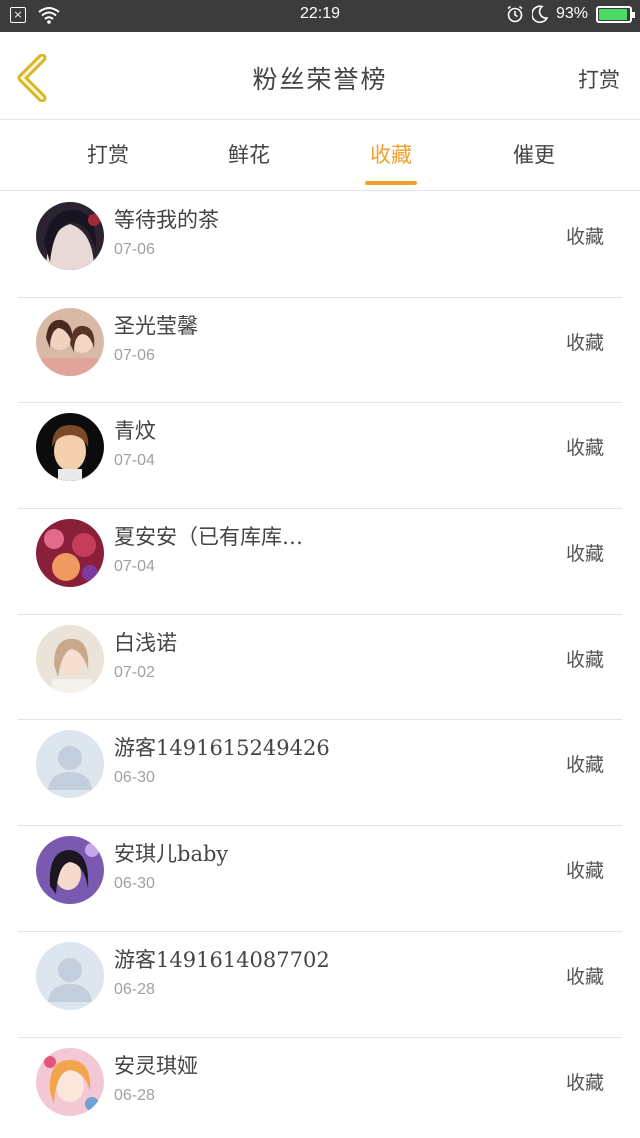  Describe the element at coordinates (156, 325) in the screenshot. I see `fan-name: 圣光莹馨` at that location.